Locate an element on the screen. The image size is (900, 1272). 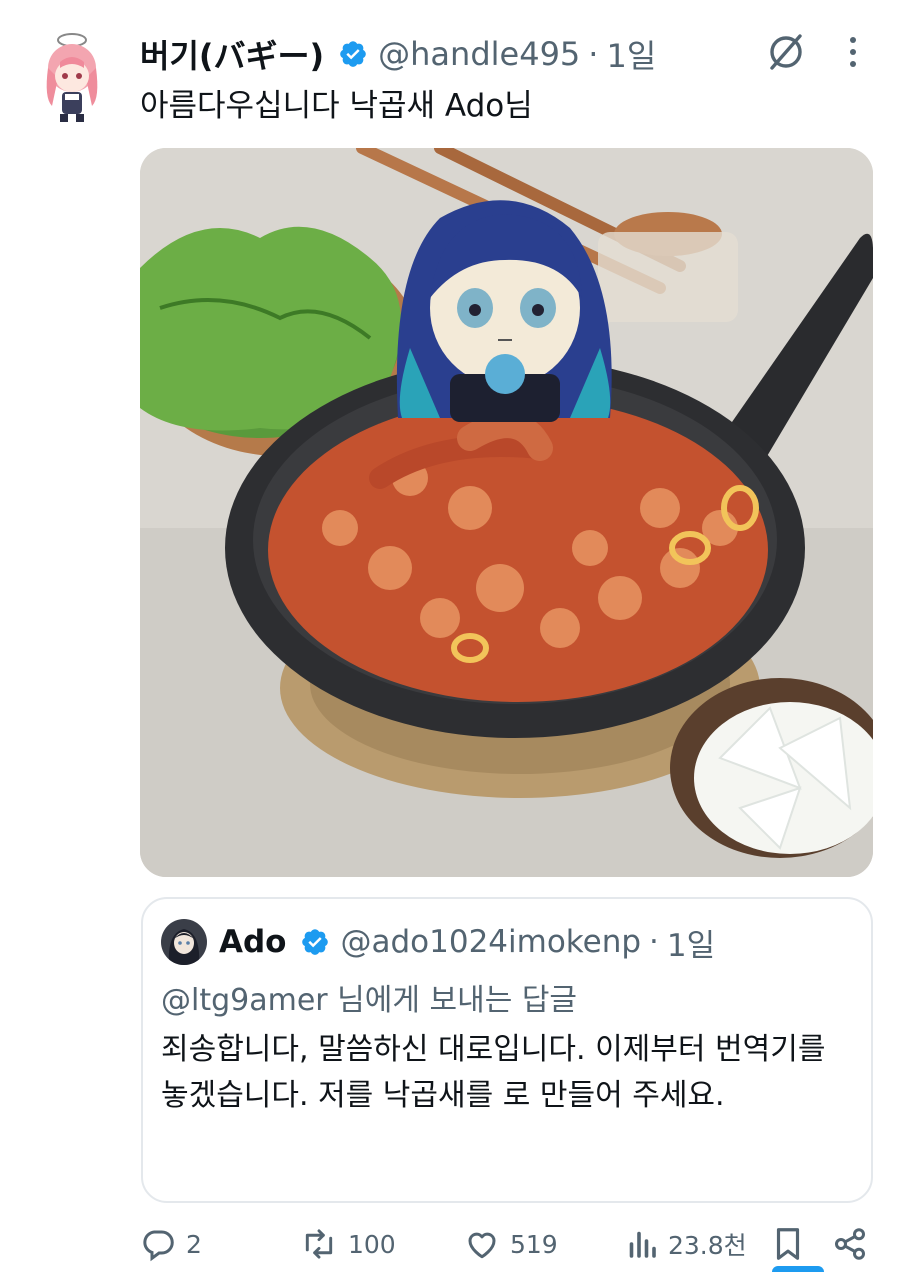
repost-button: 100 is located at coordinates (348, 1244).